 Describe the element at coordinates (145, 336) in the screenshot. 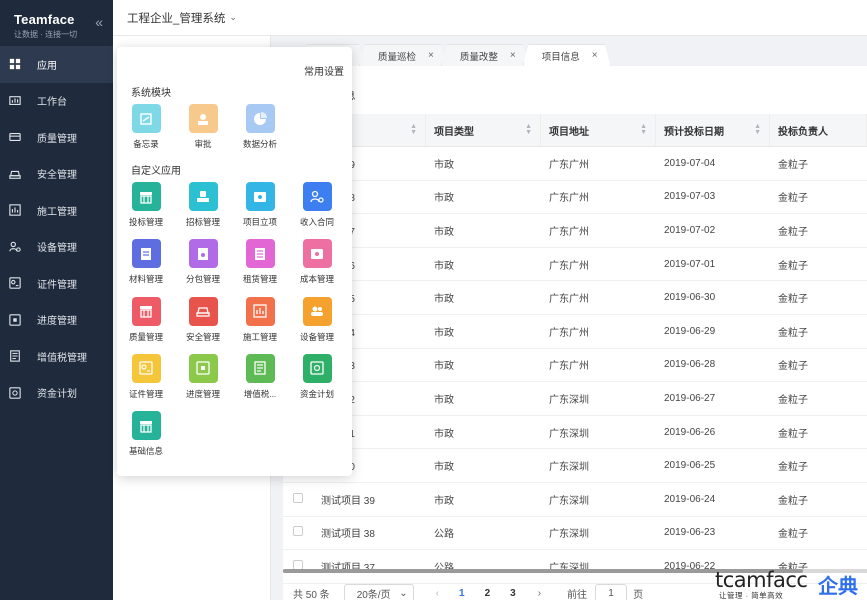

I see `app-label: 质量管理` at that location.